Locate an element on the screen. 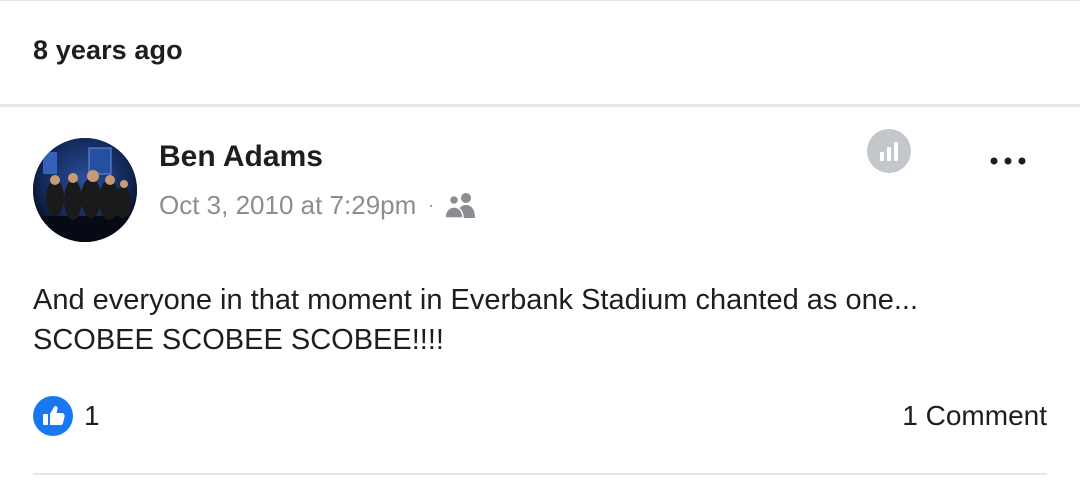 This screenshot has width=1080, height=483. more-options-icon is located at coordinates (1010, 161).